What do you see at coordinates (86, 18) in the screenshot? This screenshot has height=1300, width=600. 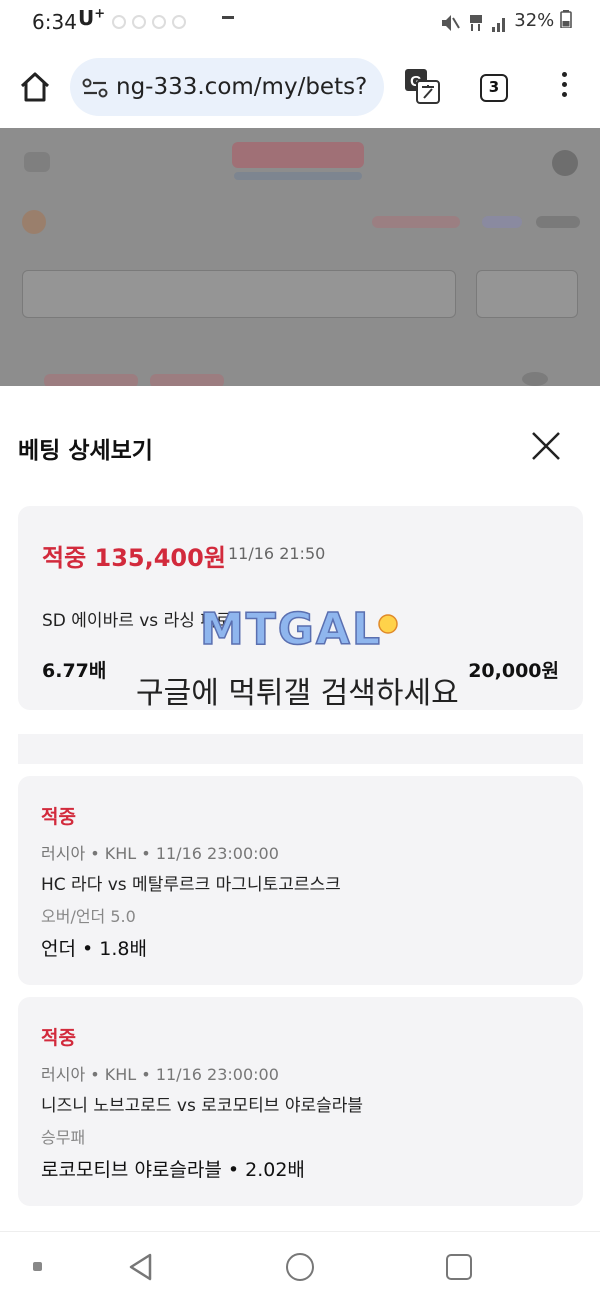 I see `carrier-name: U` at bounding box center [86, 18].